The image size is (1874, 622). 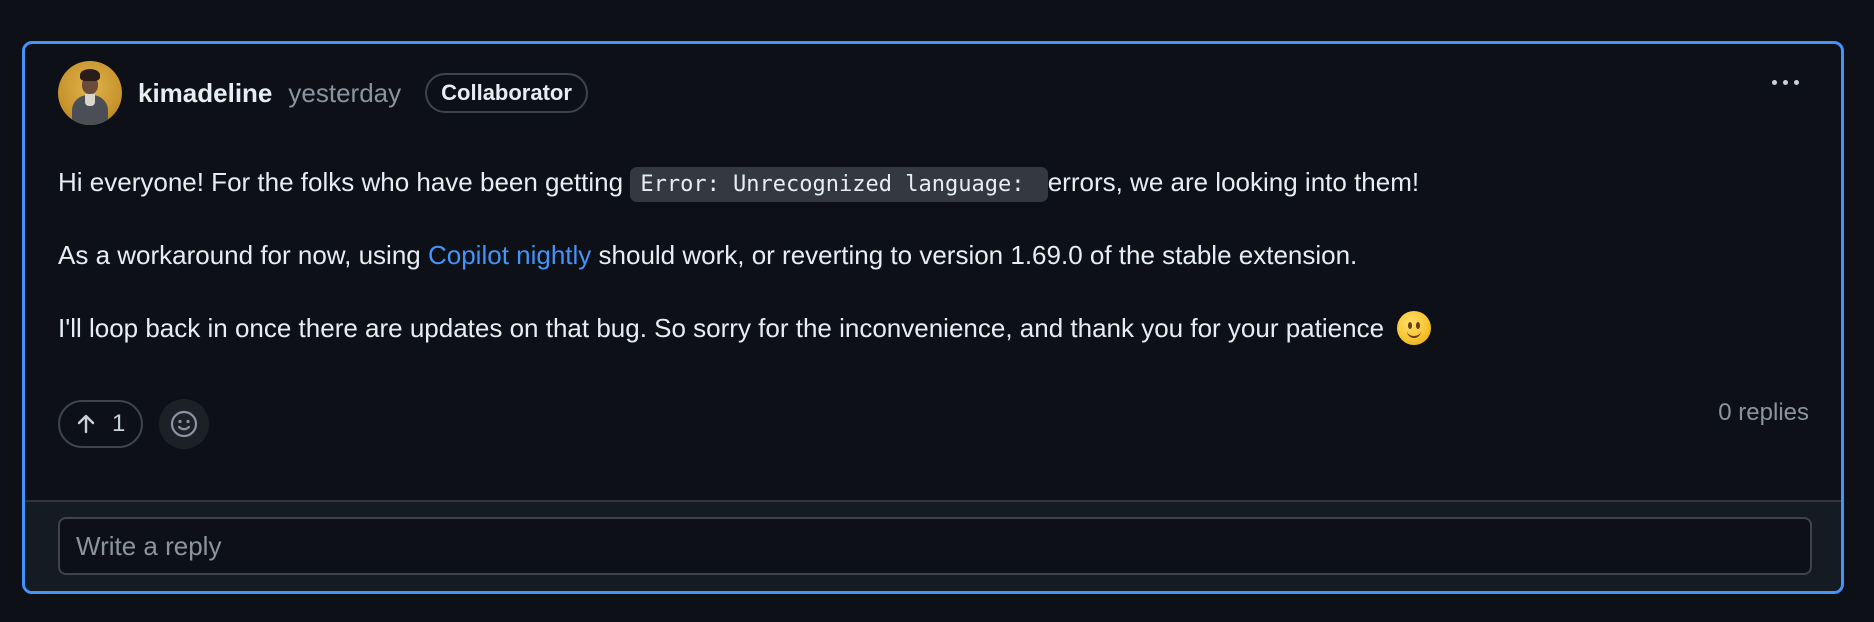 What do you see at coordinates (1414, 328) in the screenshot?
I see `slightly-smiling-face-emoji` at bounding box center [1414, 328].